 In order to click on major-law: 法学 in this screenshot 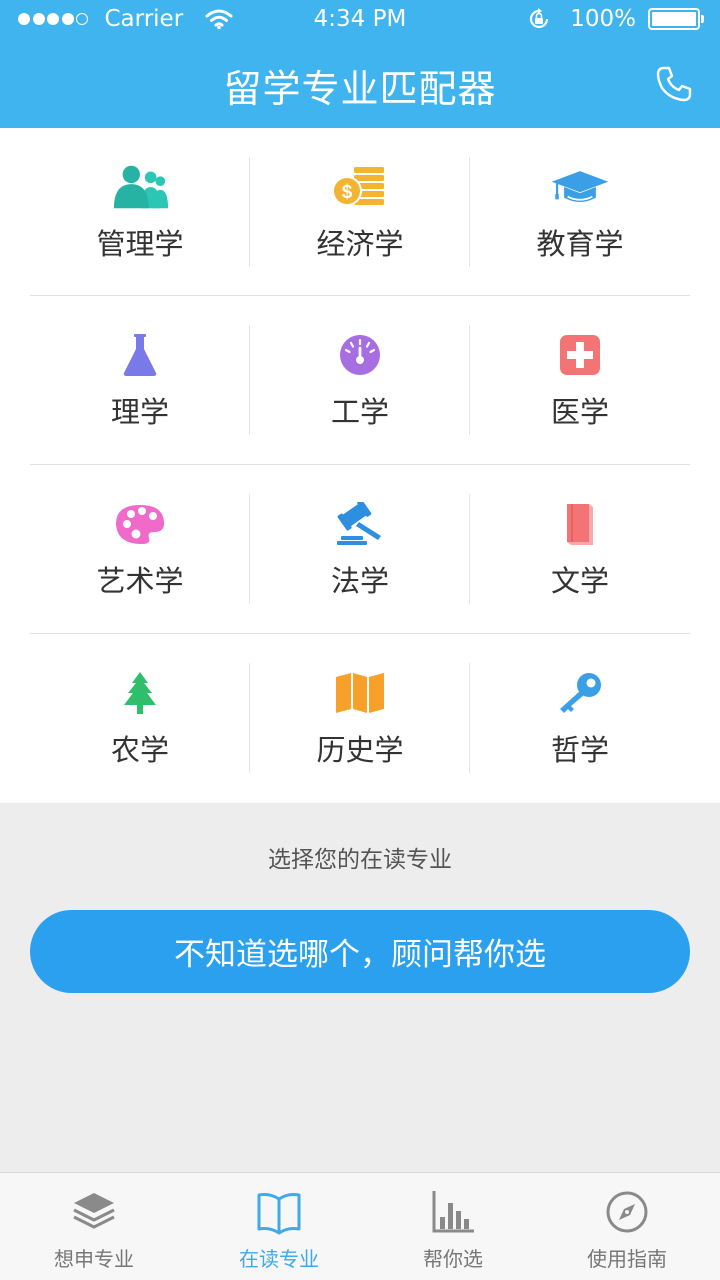, I will do `click(360, 549)`.